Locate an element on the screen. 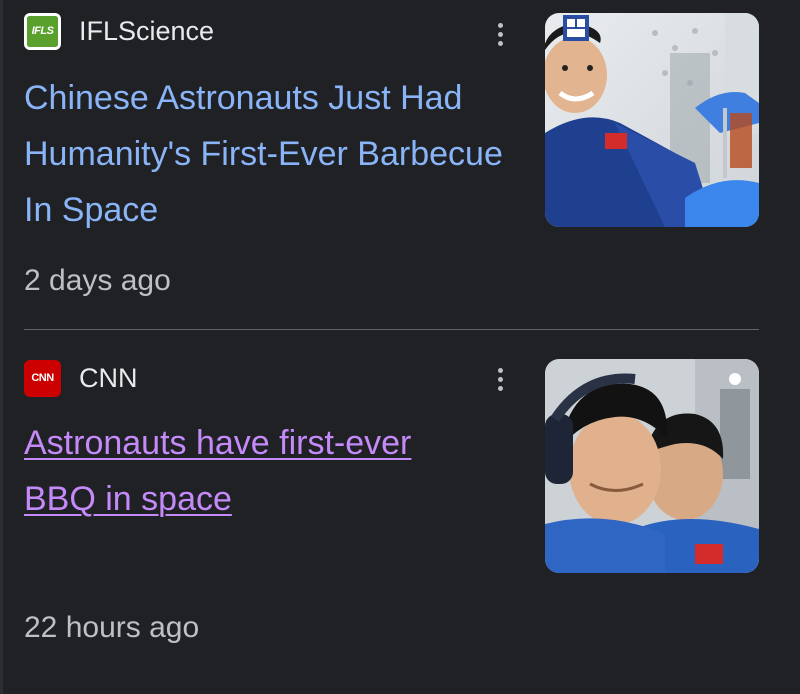 The height and width of the screenshot is (694, 800). astronaut-thumbnail-image is located at coordinates (652, 120).